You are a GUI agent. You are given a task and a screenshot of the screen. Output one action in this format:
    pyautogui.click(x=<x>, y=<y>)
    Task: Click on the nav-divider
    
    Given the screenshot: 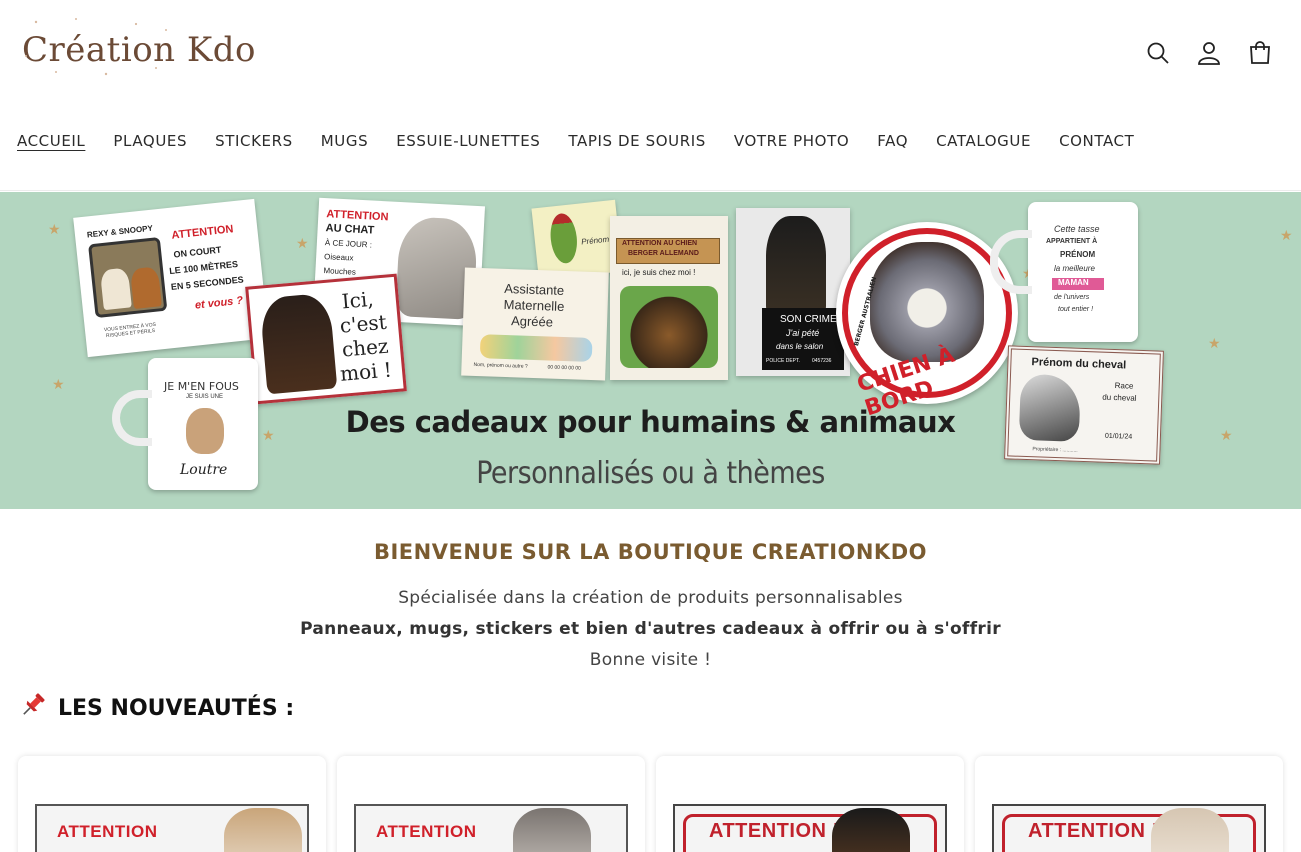 What is the action you would take?
    pyautogui.click(x=650, y=190)
    